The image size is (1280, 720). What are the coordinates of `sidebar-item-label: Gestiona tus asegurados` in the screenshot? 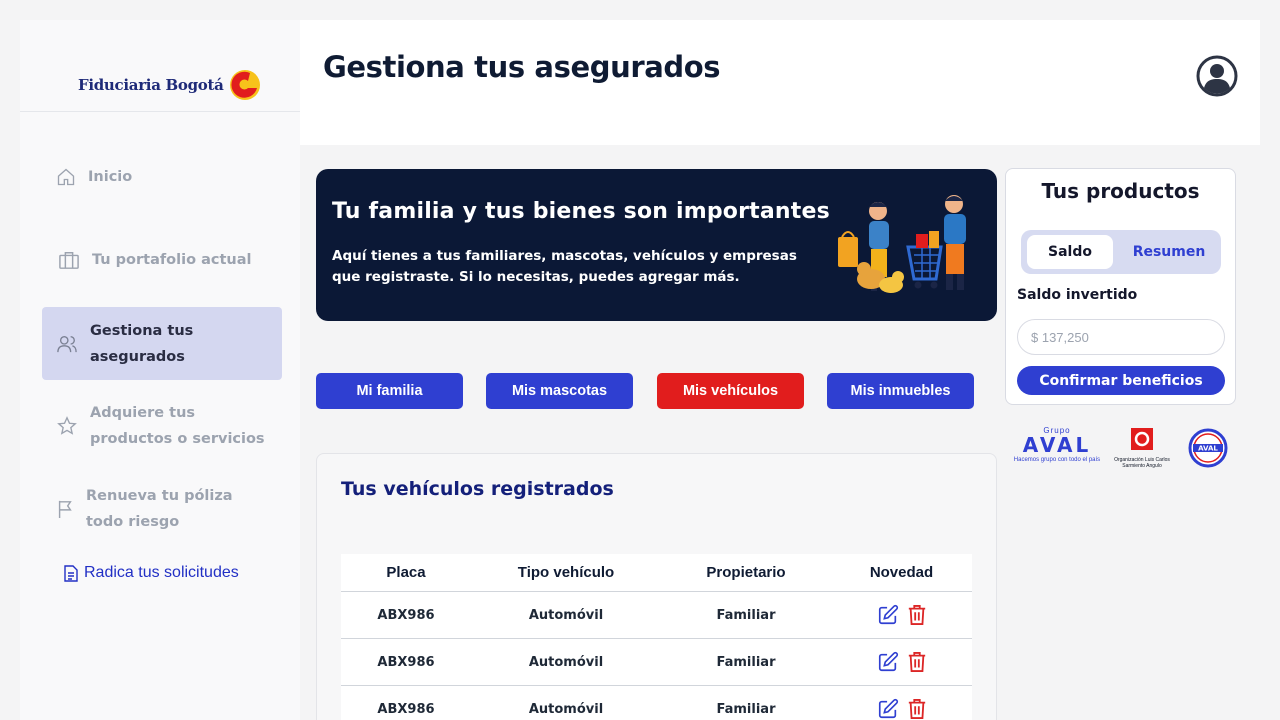 It's located at (142, 343).